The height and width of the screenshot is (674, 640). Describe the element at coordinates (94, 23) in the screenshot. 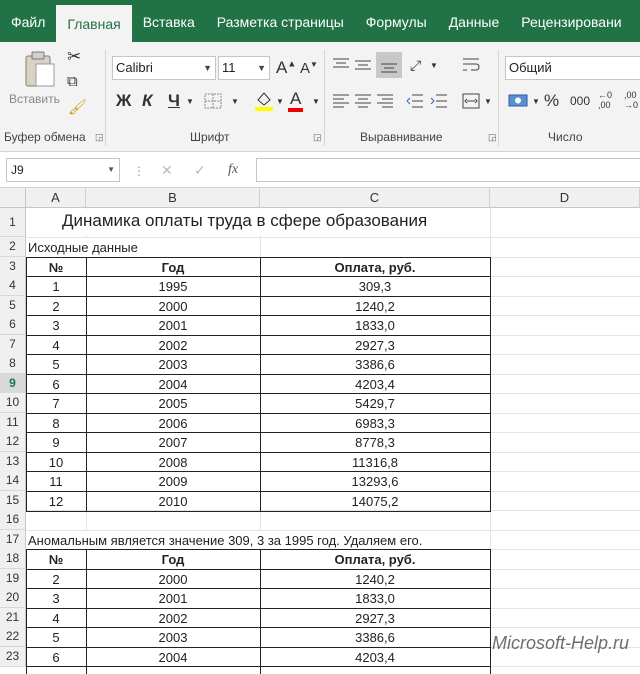

I see `tab-home: Главная` at that location.